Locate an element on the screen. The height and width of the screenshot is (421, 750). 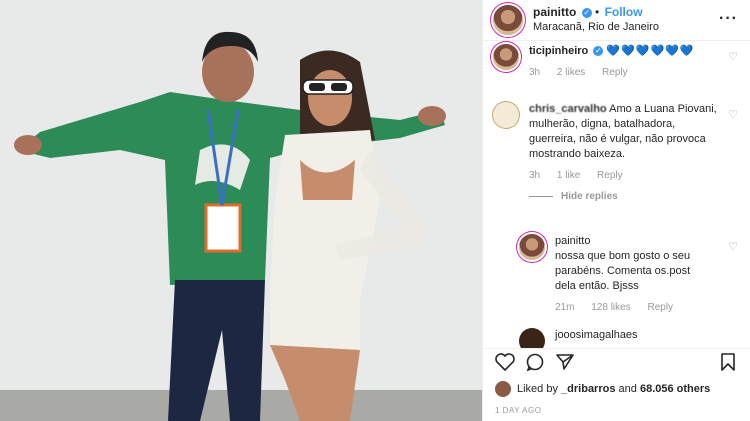
liked-by-user: _dribarros is located at coordinates (588, 389).